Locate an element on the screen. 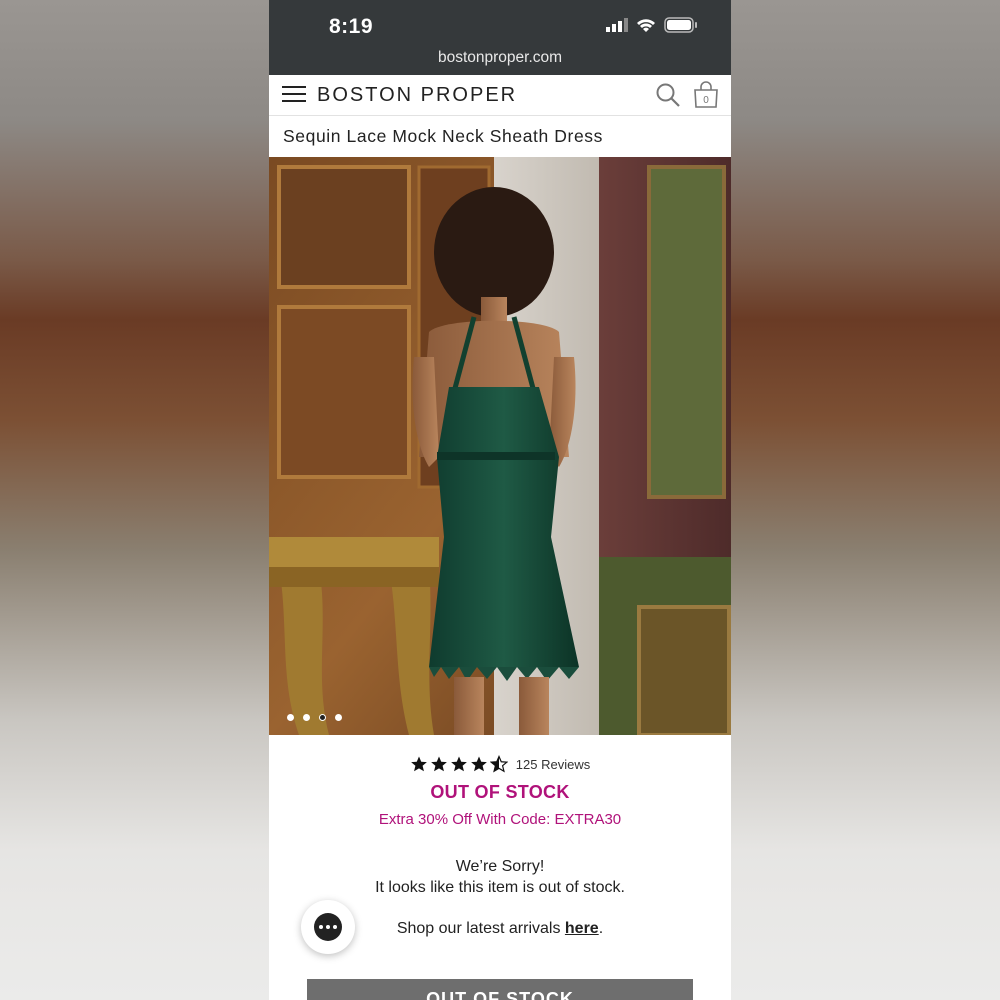 The image size is (1000, 1000). status-time: 8:19 is located at coordinates (351, 26).